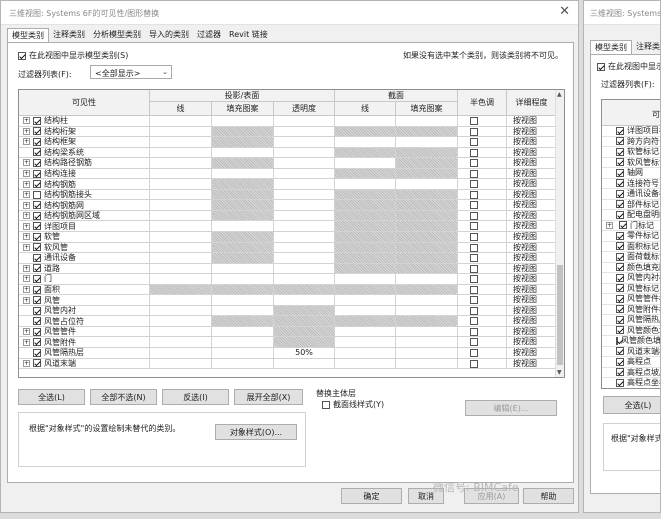  I want to click on category-row: + 结构钢筋接头 按视图, so click(288, 195).